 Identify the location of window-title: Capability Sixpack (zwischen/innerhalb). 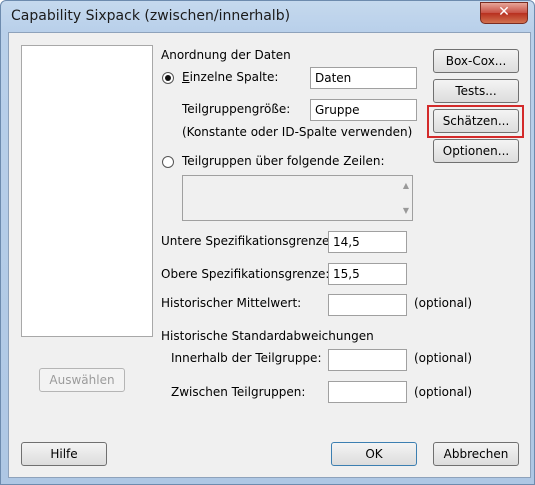
(151, 16).